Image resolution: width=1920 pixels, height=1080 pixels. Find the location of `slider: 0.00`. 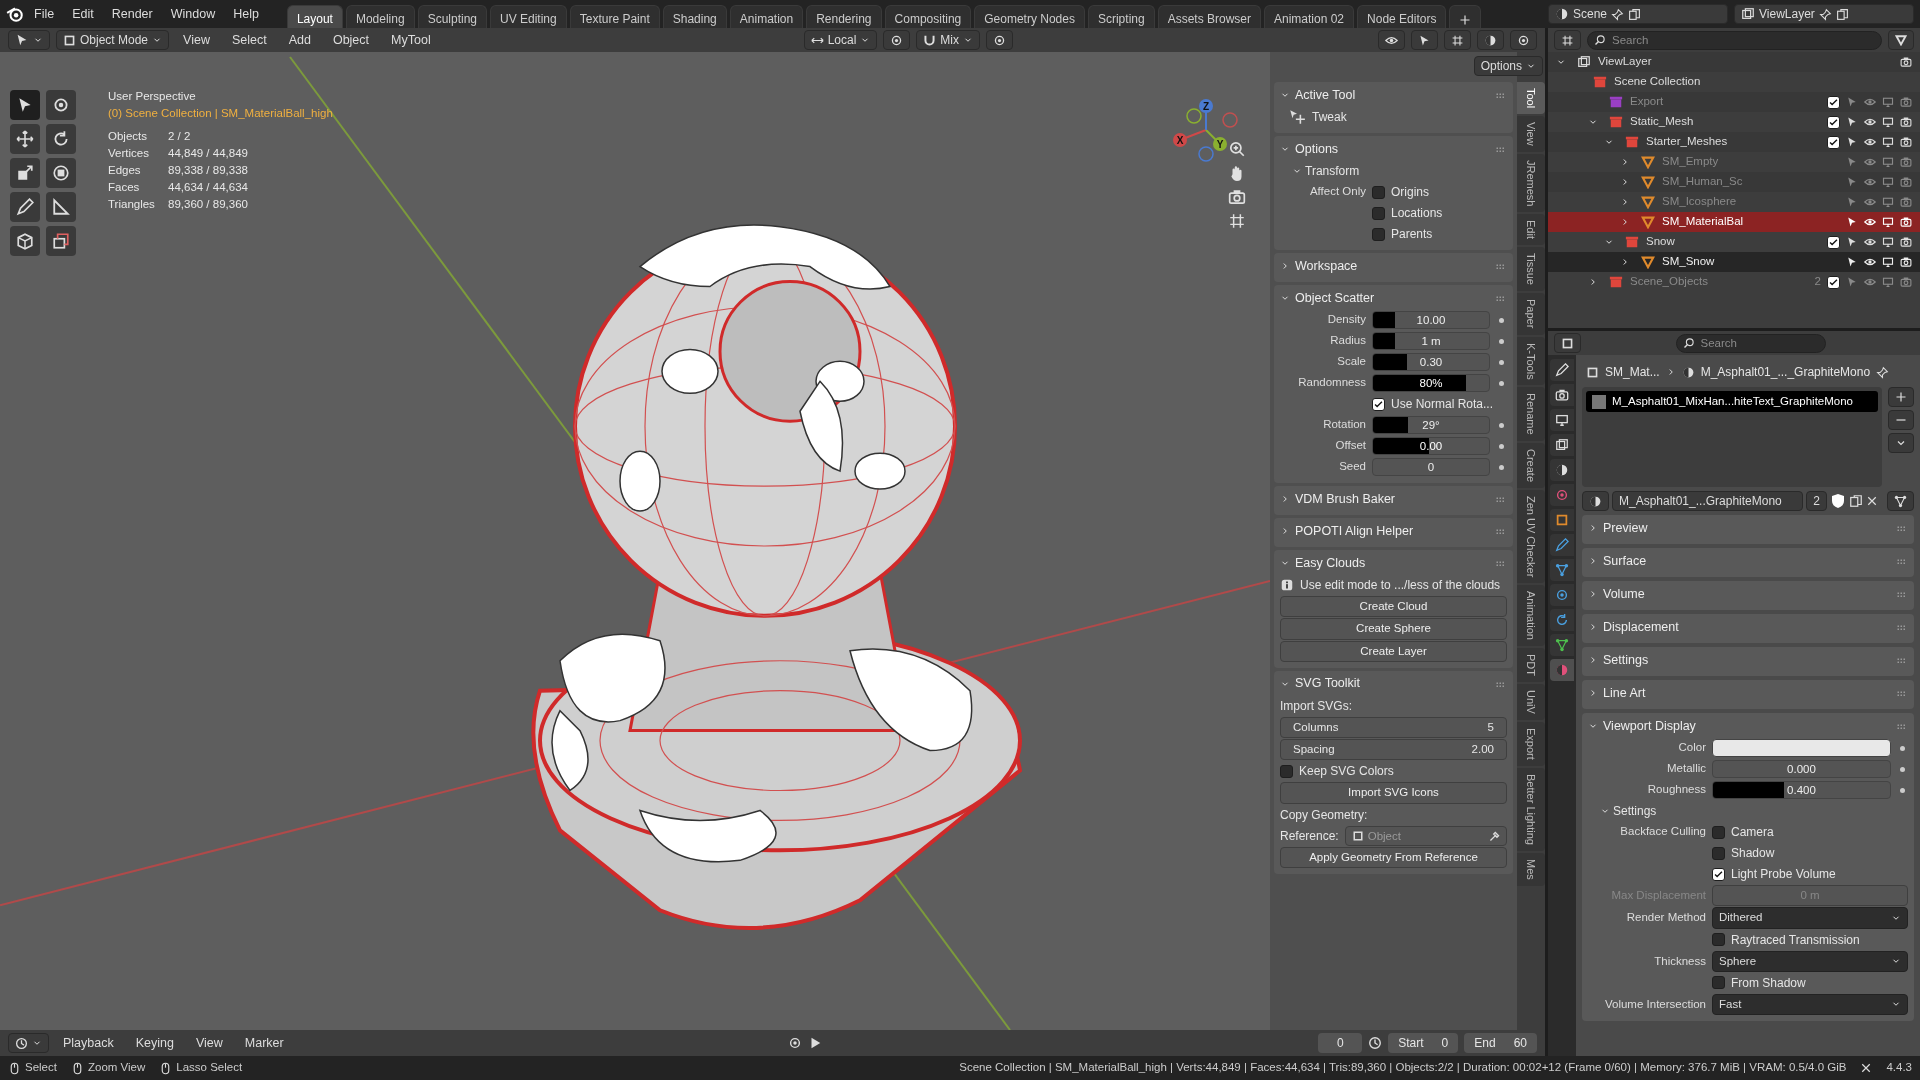

slider: 0.00 is located at coordinates (1431, 446).